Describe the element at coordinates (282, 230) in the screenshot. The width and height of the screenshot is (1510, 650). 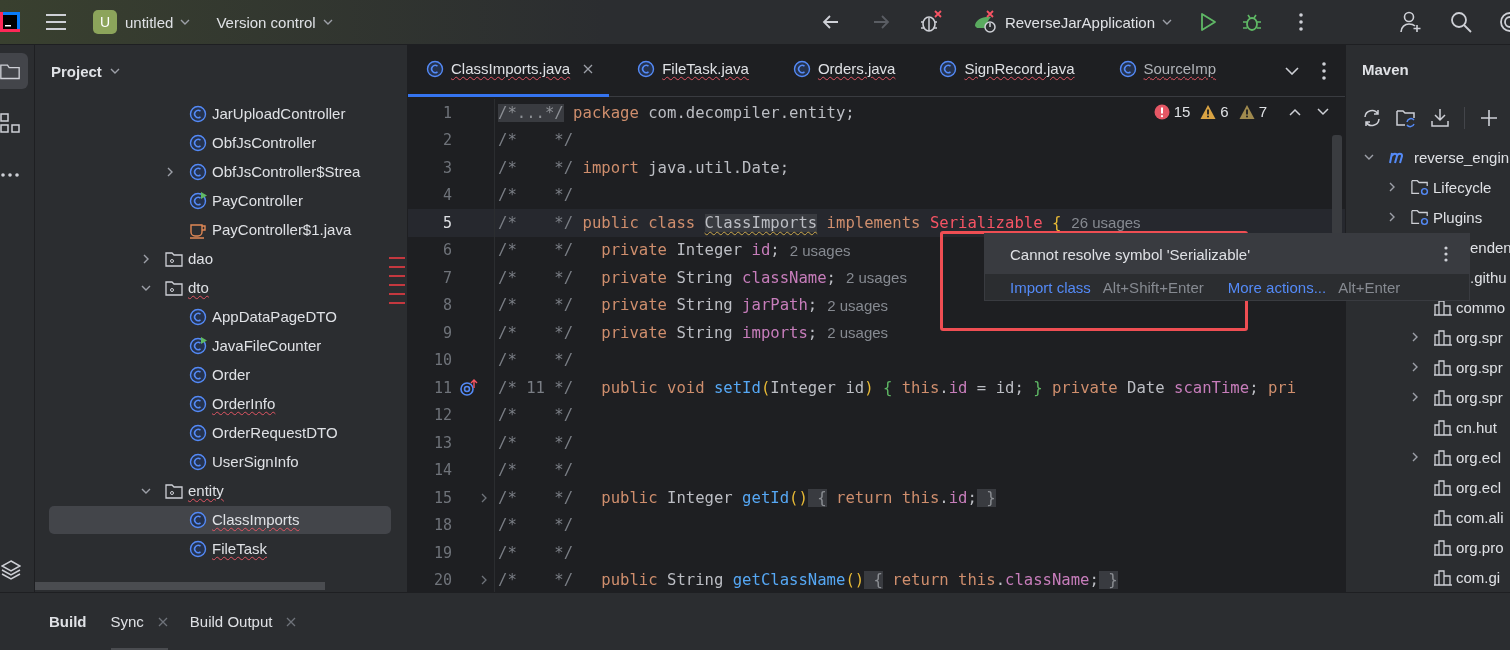
I see `tree-item-label: PayController$1.java` at that location.